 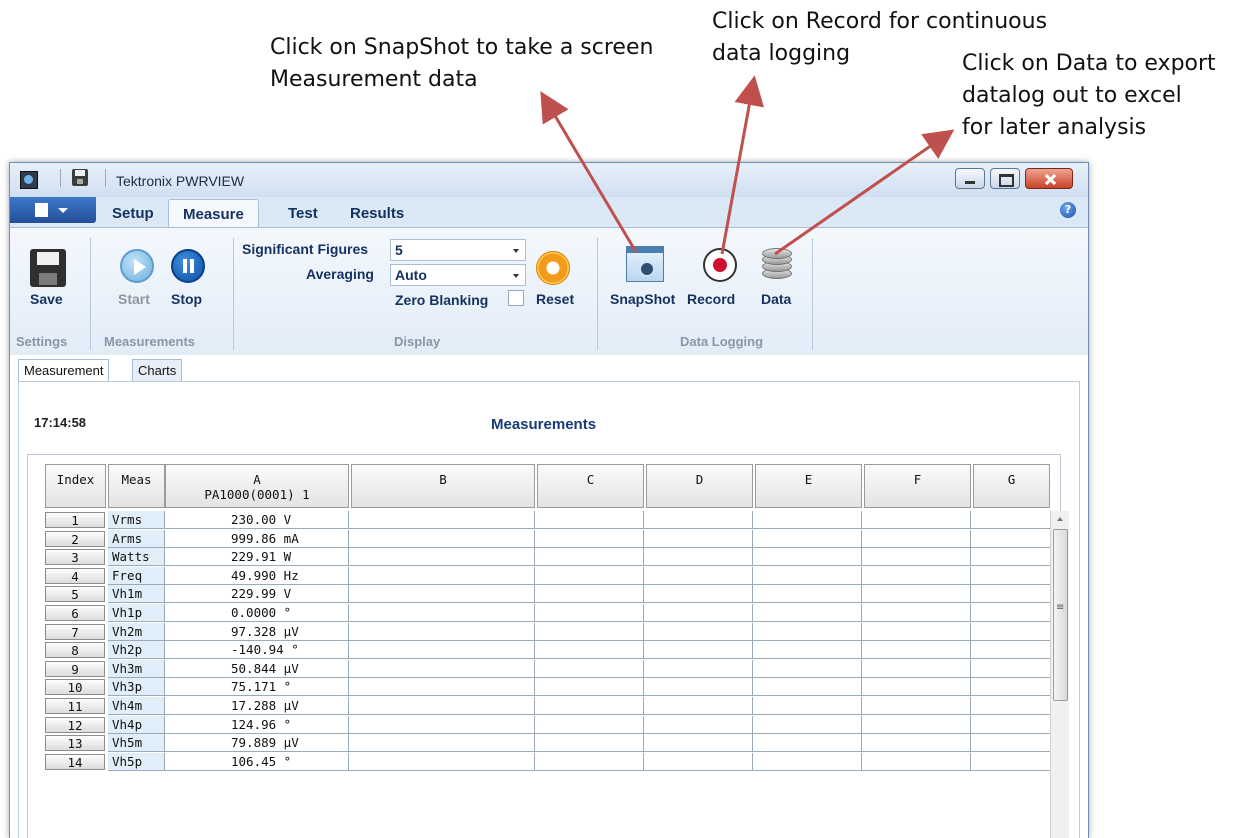 What do you see at coordinates (80, 177) in the screenshot?
I see `quick-save-icon` at bounding box center [80, 177].